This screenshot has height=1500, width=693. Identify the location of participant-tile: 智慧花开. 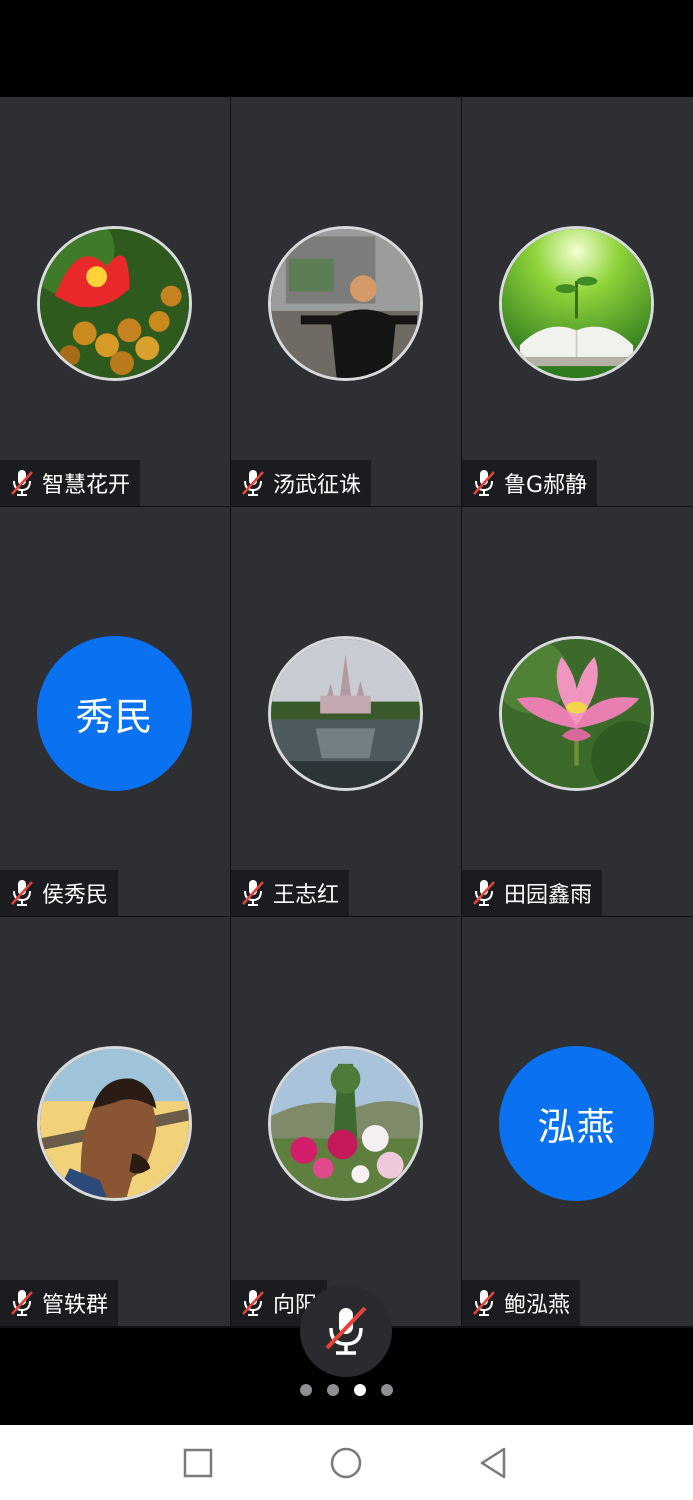
(115, 301).